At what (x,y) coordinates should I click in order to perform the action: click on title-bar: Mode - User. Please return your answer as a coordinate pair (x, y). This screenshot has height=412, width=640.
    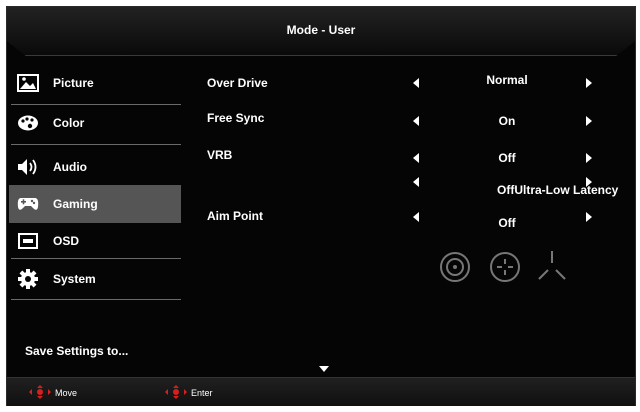
    Looking at the image, I should click on (321, 31).